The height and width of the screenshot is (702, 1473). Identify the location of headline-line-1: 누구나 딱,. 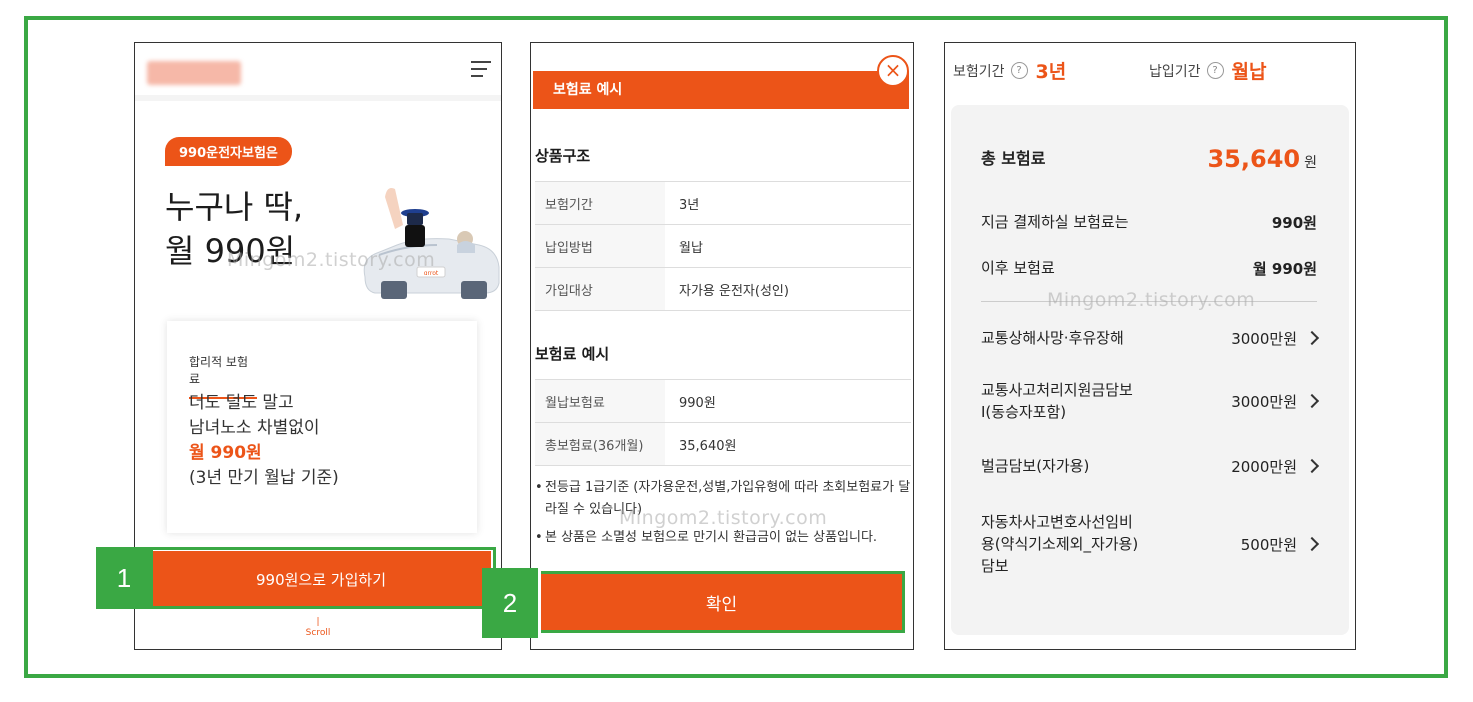
(234, 207).